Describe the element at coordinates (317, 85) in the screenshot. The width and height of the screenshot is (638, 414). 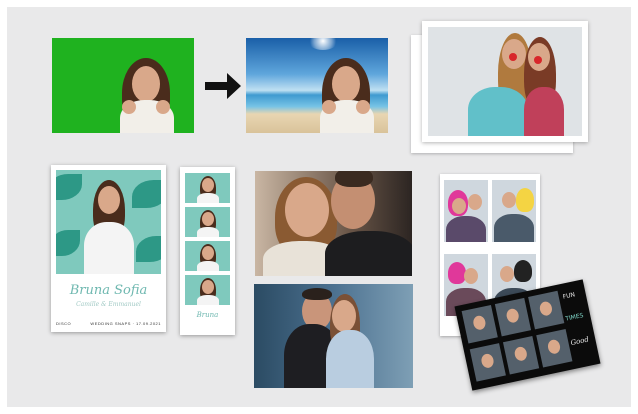
I see `beach-background-photo` at that location.